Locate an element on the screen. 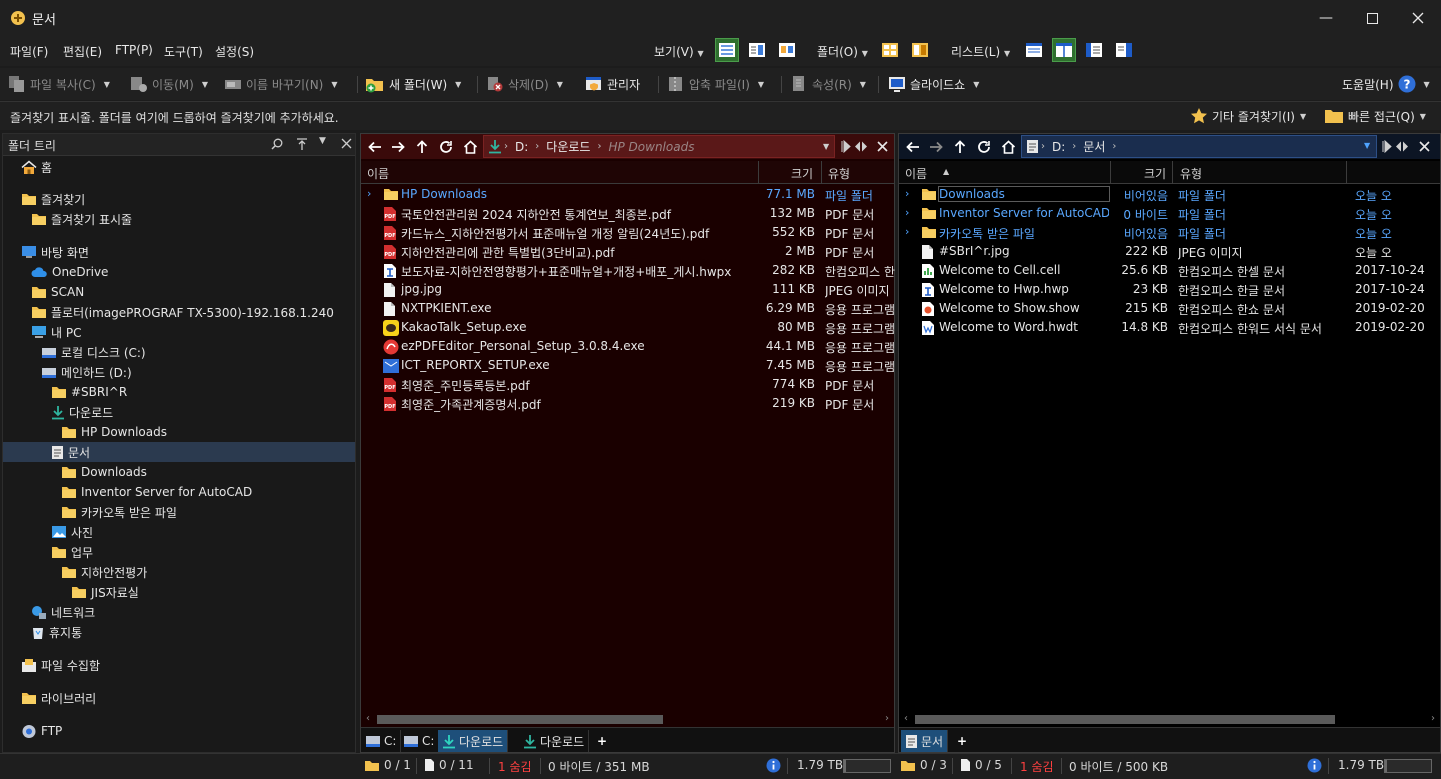 The image size is (1441, 779). tree-node: OneDrive is located at coordinates (69, 272).